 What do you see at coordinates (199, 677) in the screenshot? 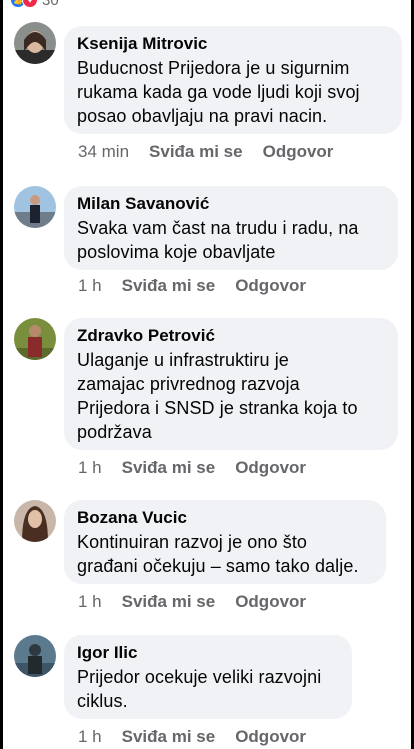
I see `comment-line: Prijedor ocekuje veliki razvojni` at bounding box center [199, 677].